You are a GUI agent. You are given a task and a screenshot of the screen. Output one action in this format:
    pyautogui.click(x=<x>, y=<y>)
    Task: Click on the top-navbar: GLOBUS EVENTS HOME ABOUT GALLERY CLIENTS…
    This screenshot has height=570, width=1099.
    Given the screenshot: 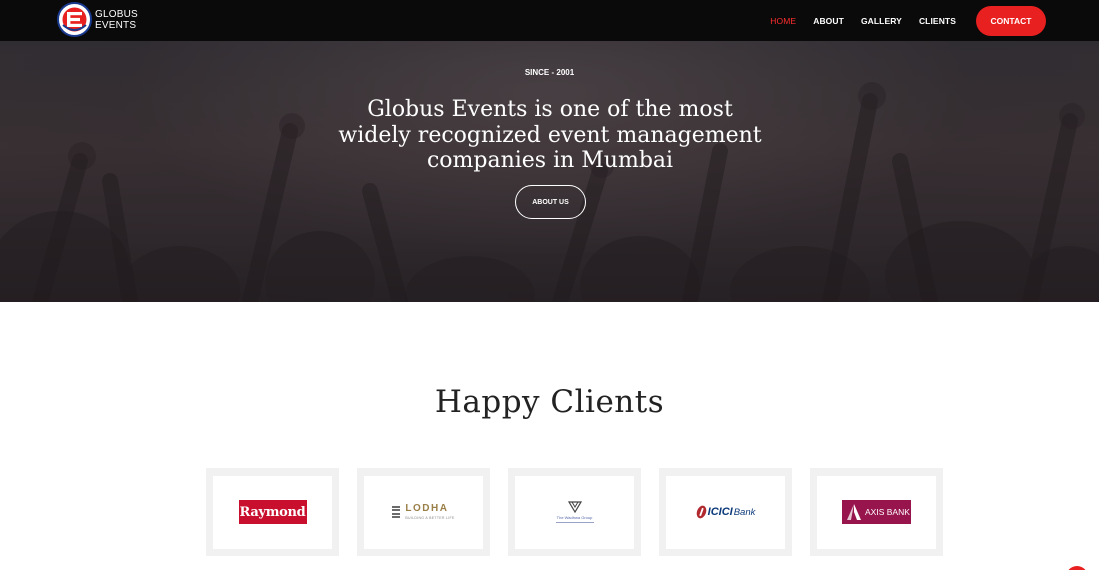 What is the action you would take?
    pyautogui.click(x=549, y=20)
    